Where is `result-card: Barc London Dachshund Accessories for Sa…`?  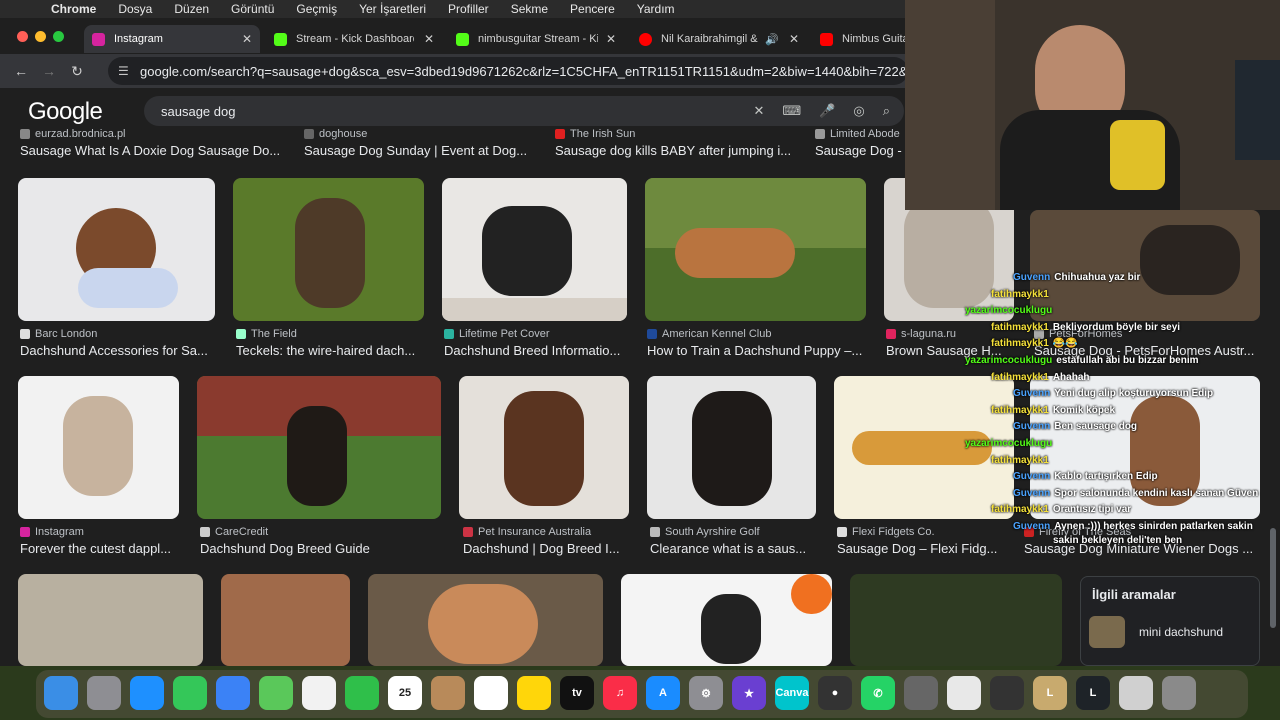 result-card: Barc London Dachshund Accessories for Sa… is located at coordinates (117, 343).